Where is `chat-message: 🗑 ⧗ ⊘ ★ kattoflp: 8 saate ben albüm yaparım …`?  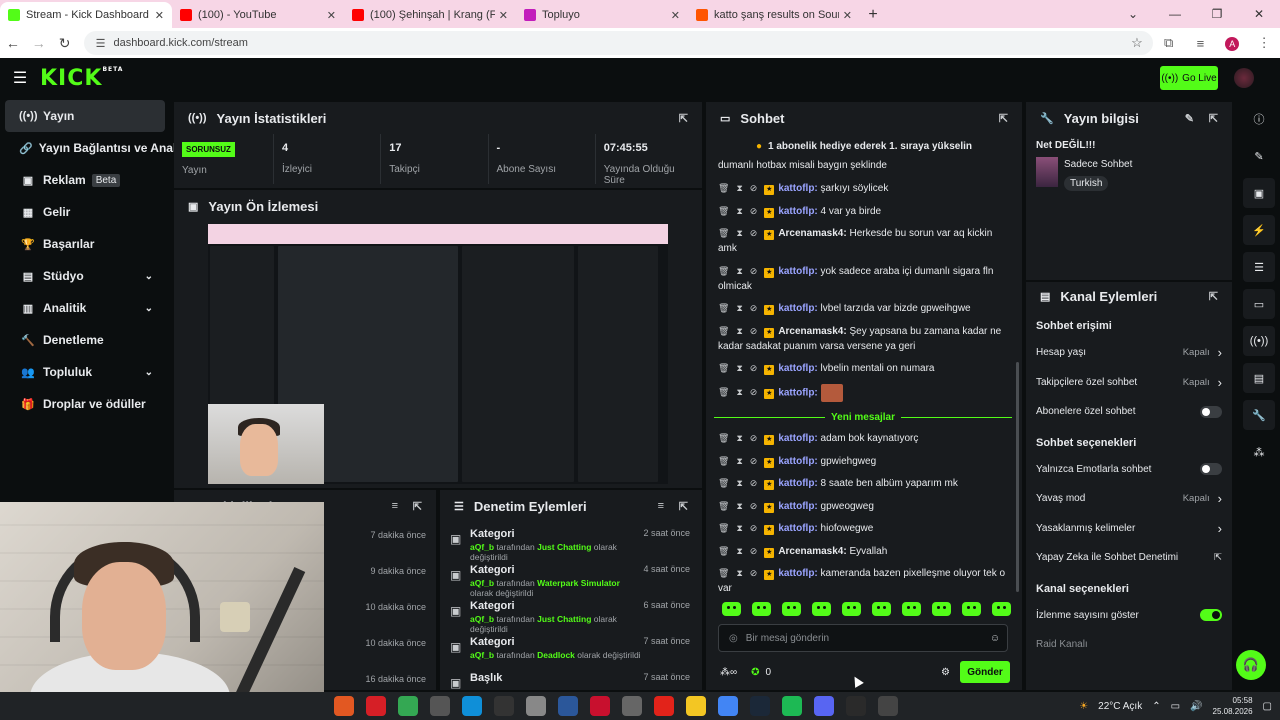 chat-message: 🗑 ⧗ ⊘ ★ kattoflp: 8 saate ben albüm yaparım … is located at coordinates (864, 483).